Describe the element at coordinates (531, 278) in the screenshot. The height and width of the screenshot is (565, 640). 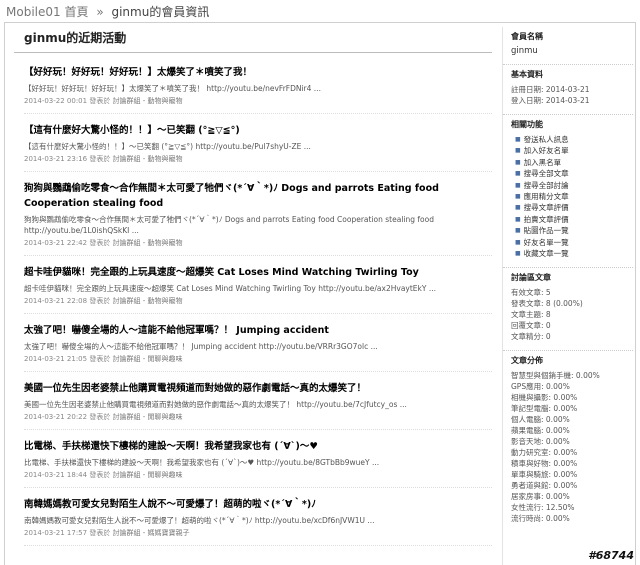
I see `forum-stats-heading: 討論區文章` at that location.